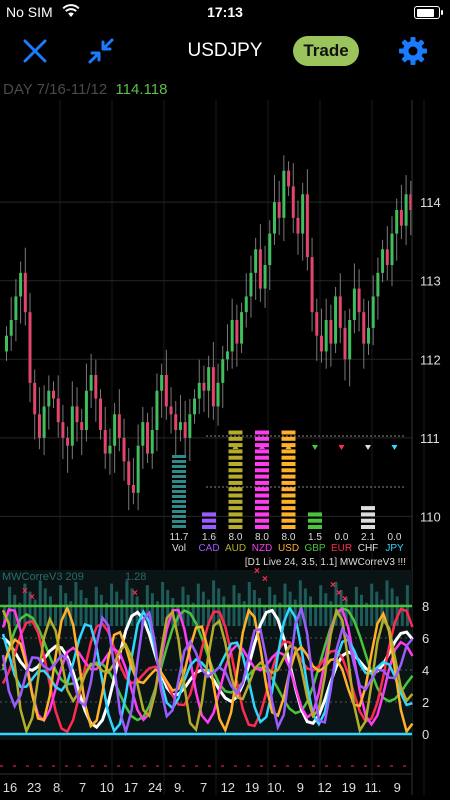  Describe the element at coordinates (34, 787) in the screenshot. I see `date-tick-label: 23` at that location.